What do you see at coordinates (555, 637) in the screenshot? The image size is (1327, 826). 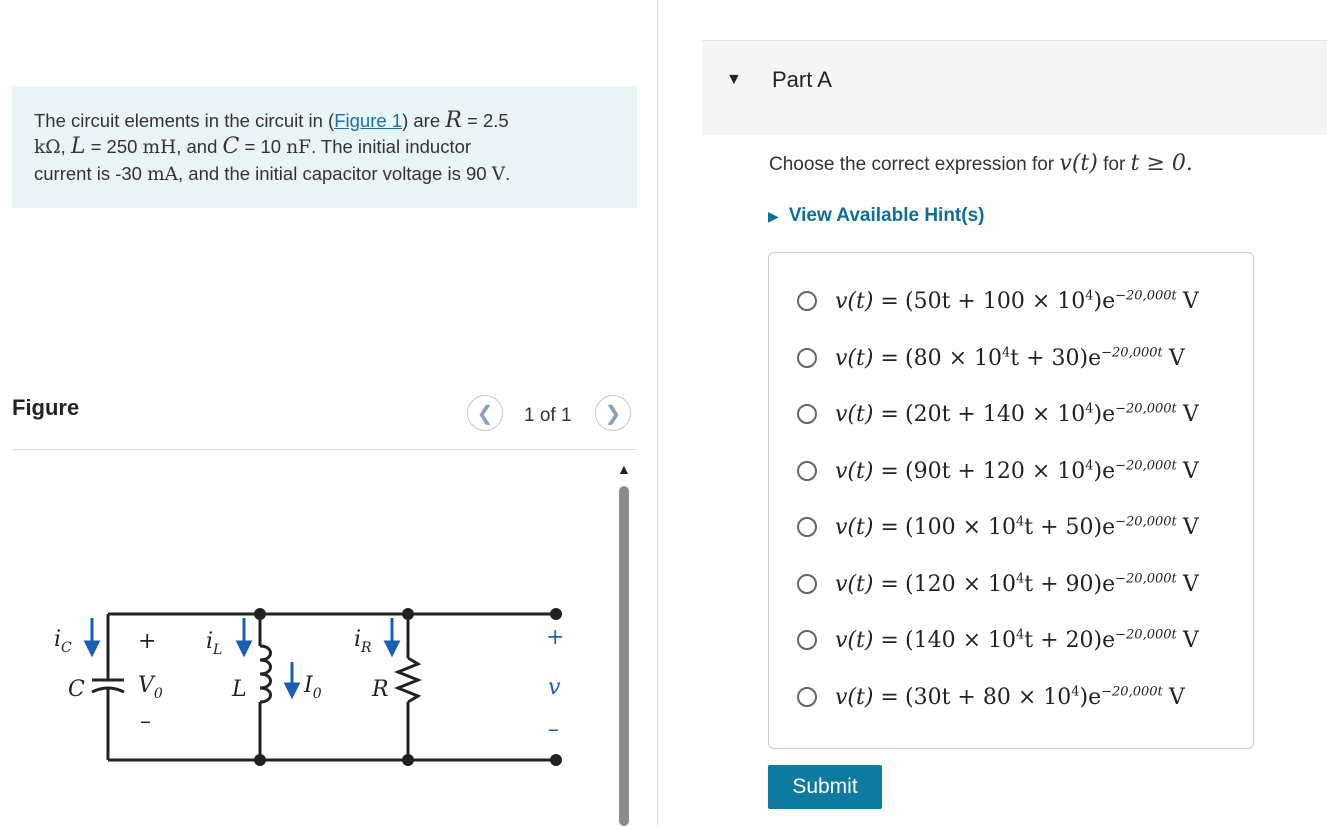 I see `plus-sign-v: +` at bounding box center [555, 637].